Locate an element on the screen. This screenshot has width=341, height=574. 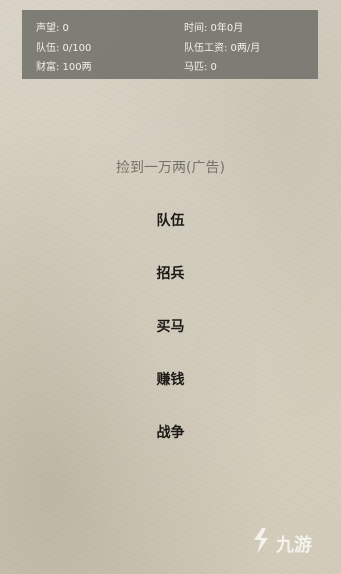
team-button: 队伍 is located at coordinates (170, 220).